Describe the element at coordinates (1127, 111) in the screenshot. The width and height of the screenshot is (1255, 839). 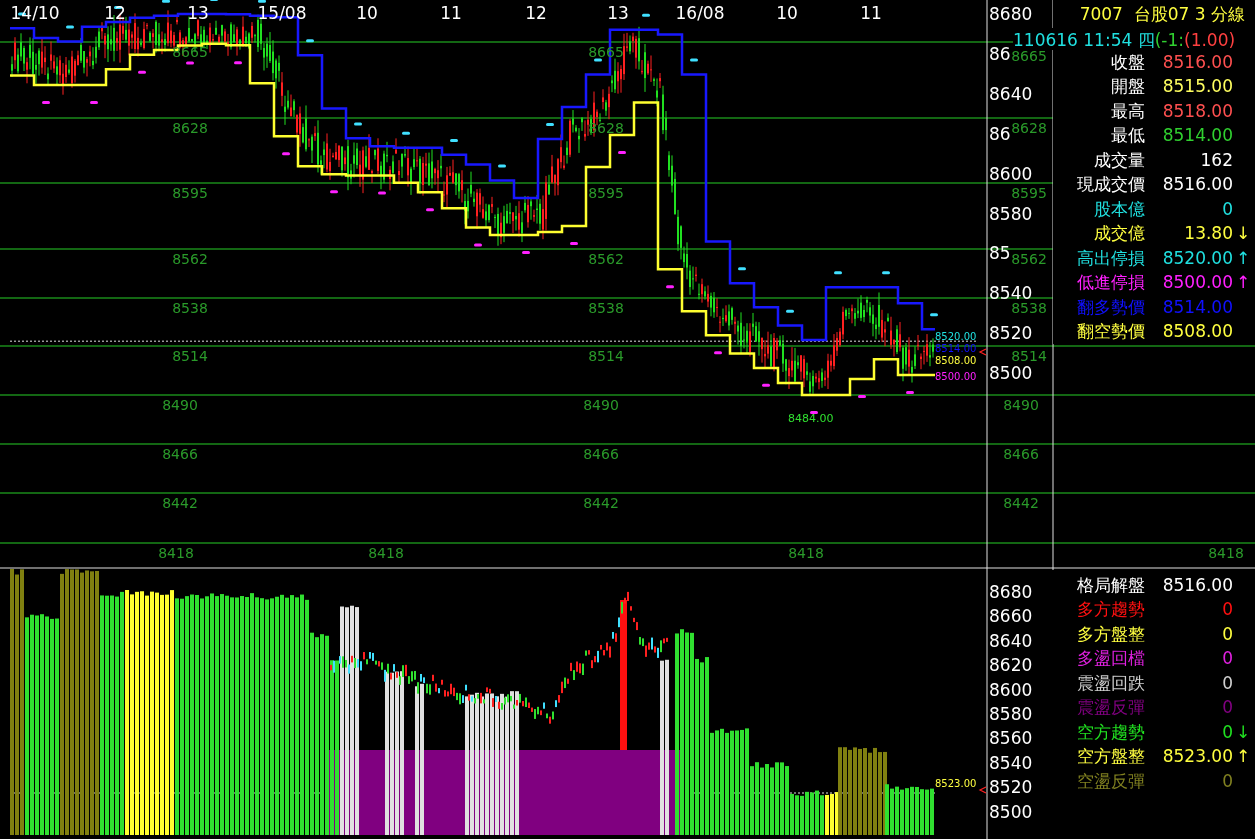
I see `row-label: 最高` at that location.